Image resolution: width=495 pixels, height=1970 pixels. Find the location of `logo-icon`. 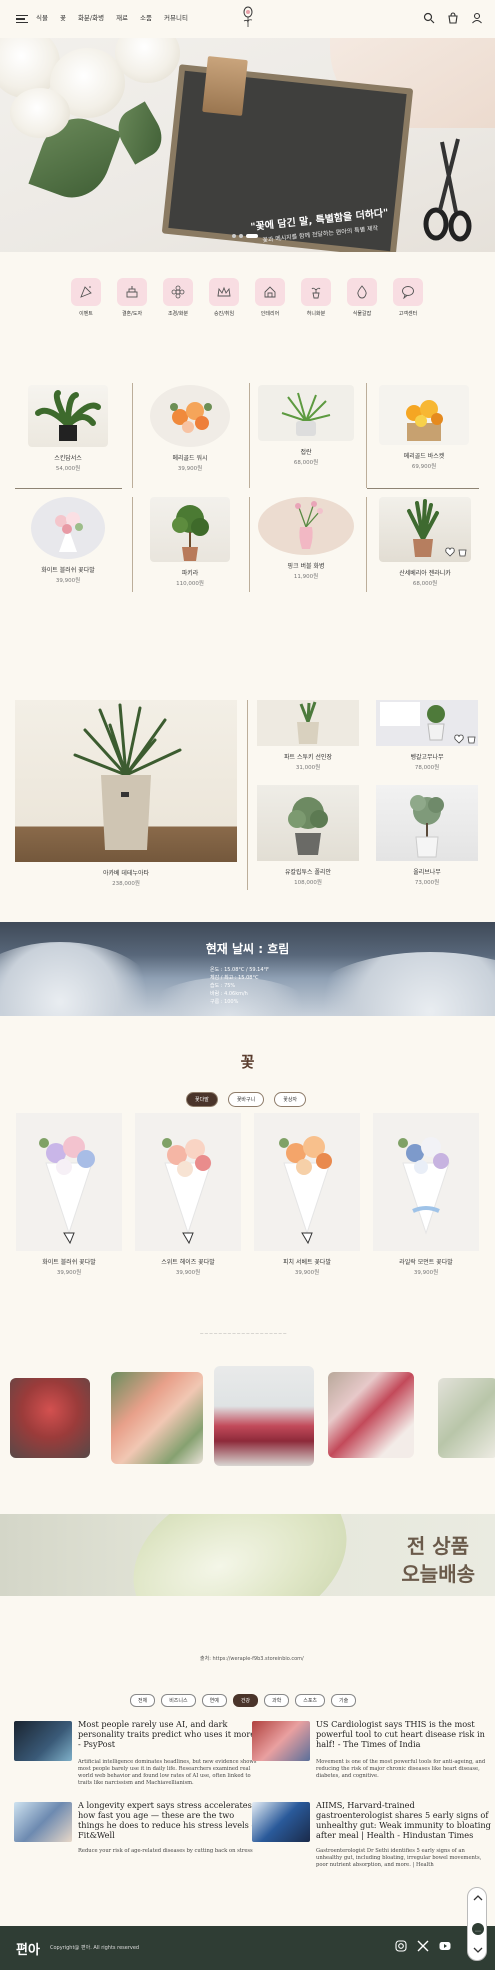

logo-icon is located at coordinates (248, 17).